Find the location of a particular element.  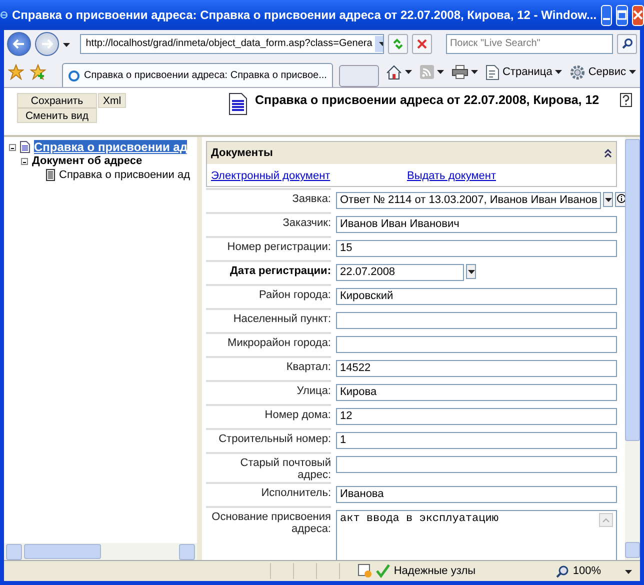

field-label: Старый почтовый адрес: is located at coordinates (268, 466).